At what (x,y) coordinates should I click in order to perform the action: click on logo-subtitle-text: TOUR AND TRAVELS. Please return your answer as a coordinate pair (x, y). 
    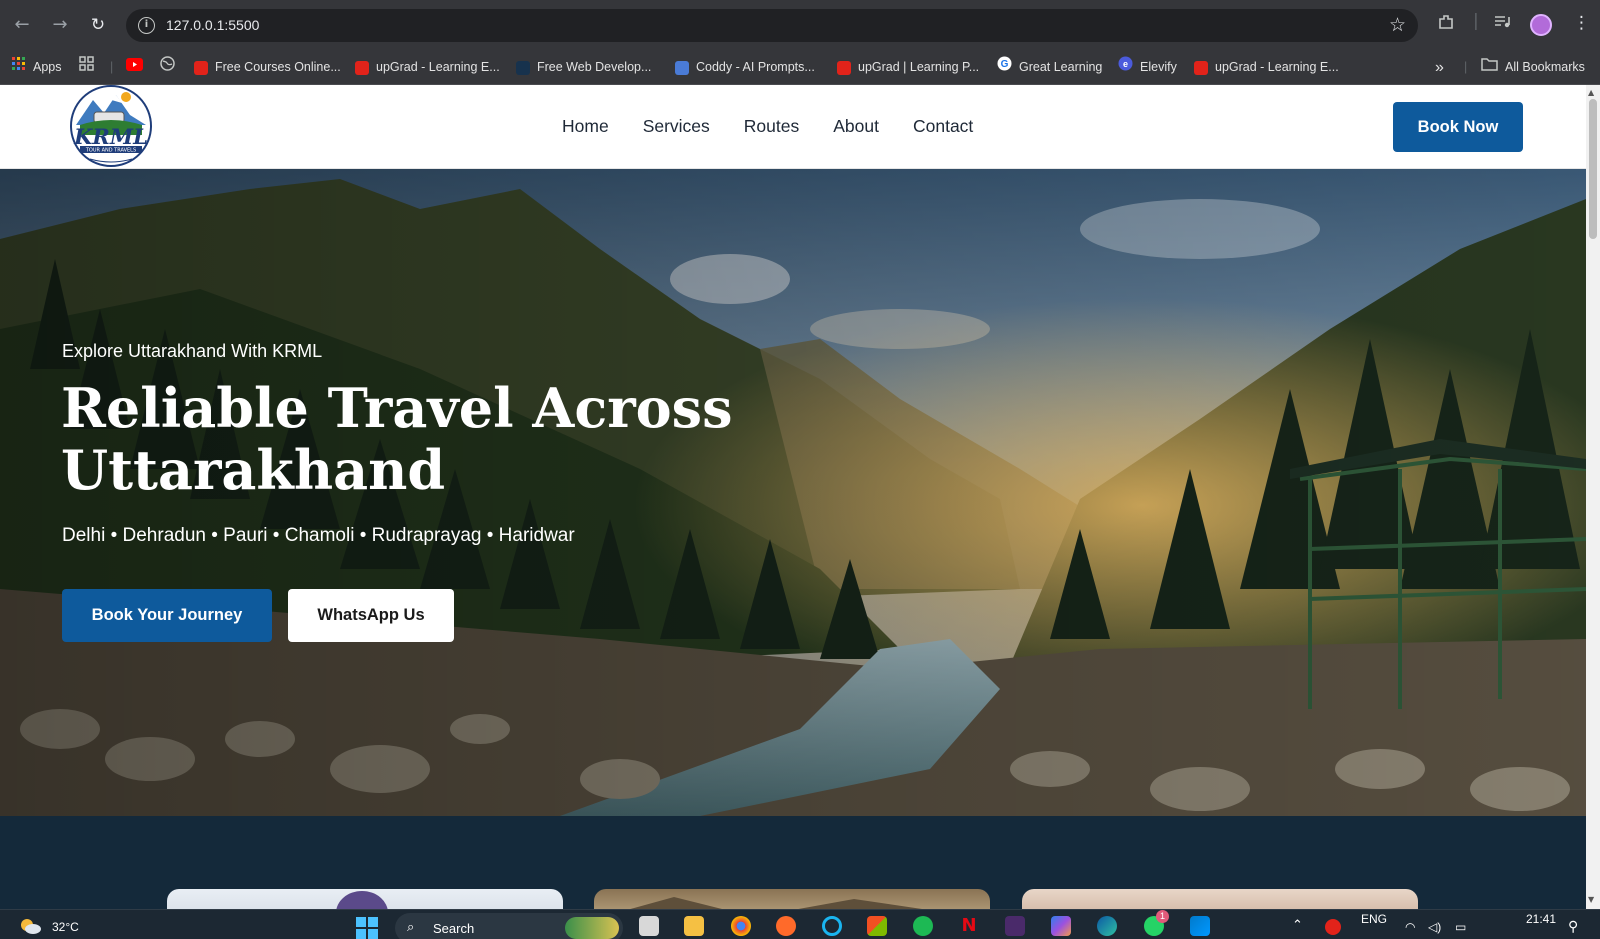
    Looking at the image, I should click on (110, 151).